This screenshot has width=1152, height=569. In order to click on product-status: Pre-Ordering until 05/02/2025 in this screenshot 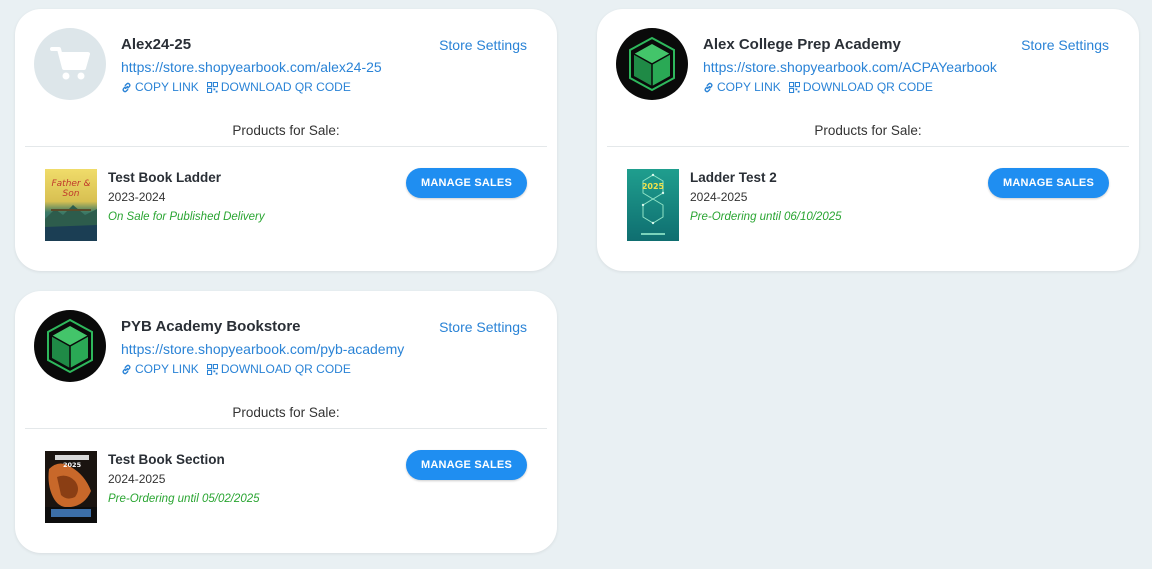, I will do `click(184, 499)`.